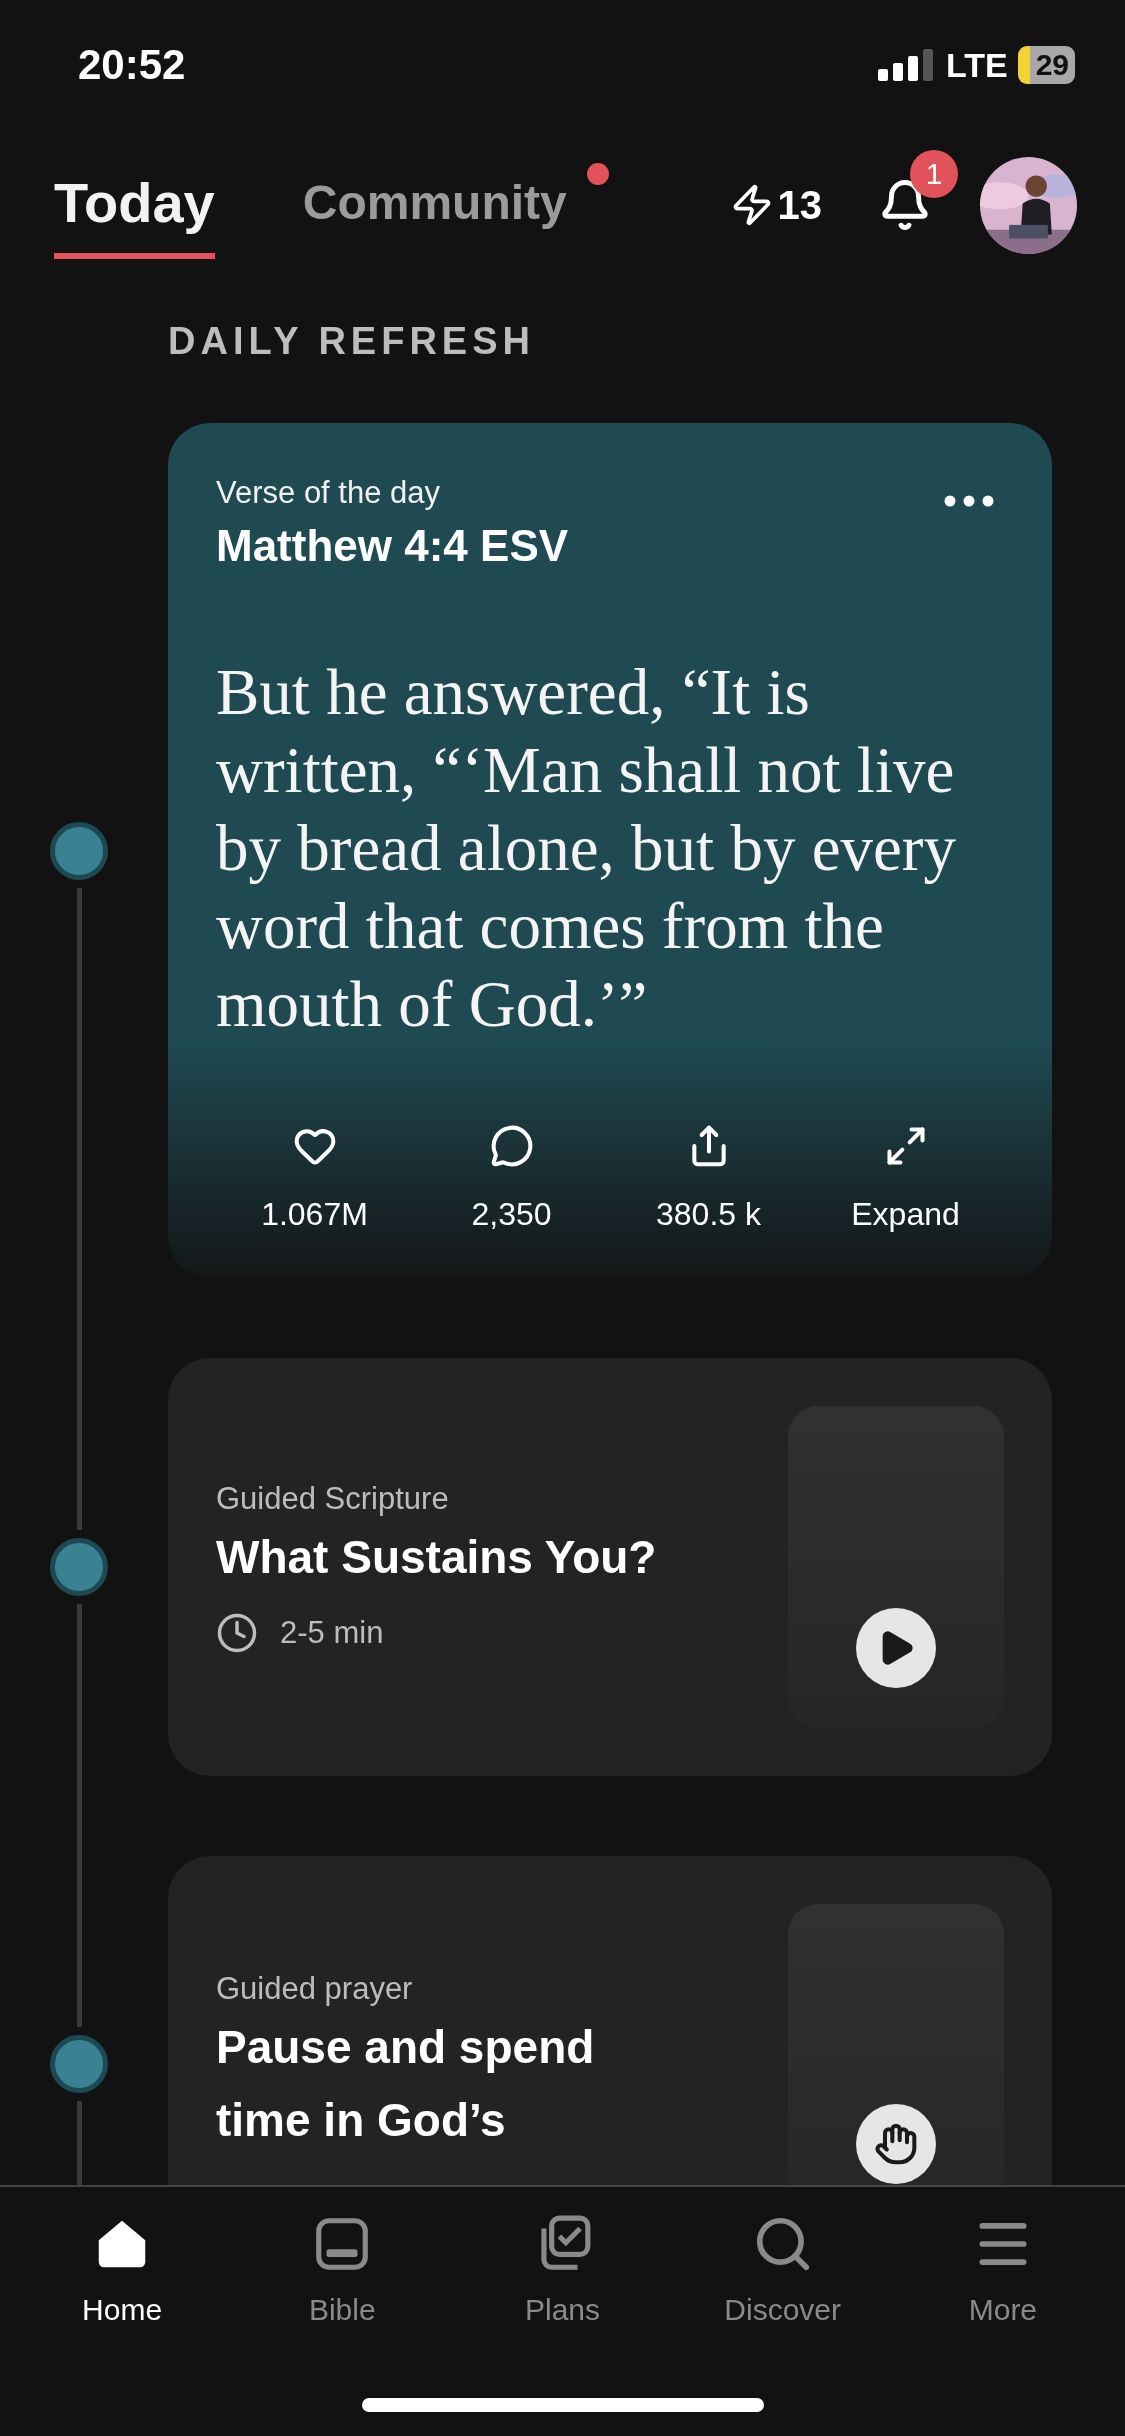 The image size is (1125, 2436). What do you see at coordinates (393, 546) in the screenshot?
I see `verse-reference: Matthew 4:4 ESV` at bounding box center [393, 546].